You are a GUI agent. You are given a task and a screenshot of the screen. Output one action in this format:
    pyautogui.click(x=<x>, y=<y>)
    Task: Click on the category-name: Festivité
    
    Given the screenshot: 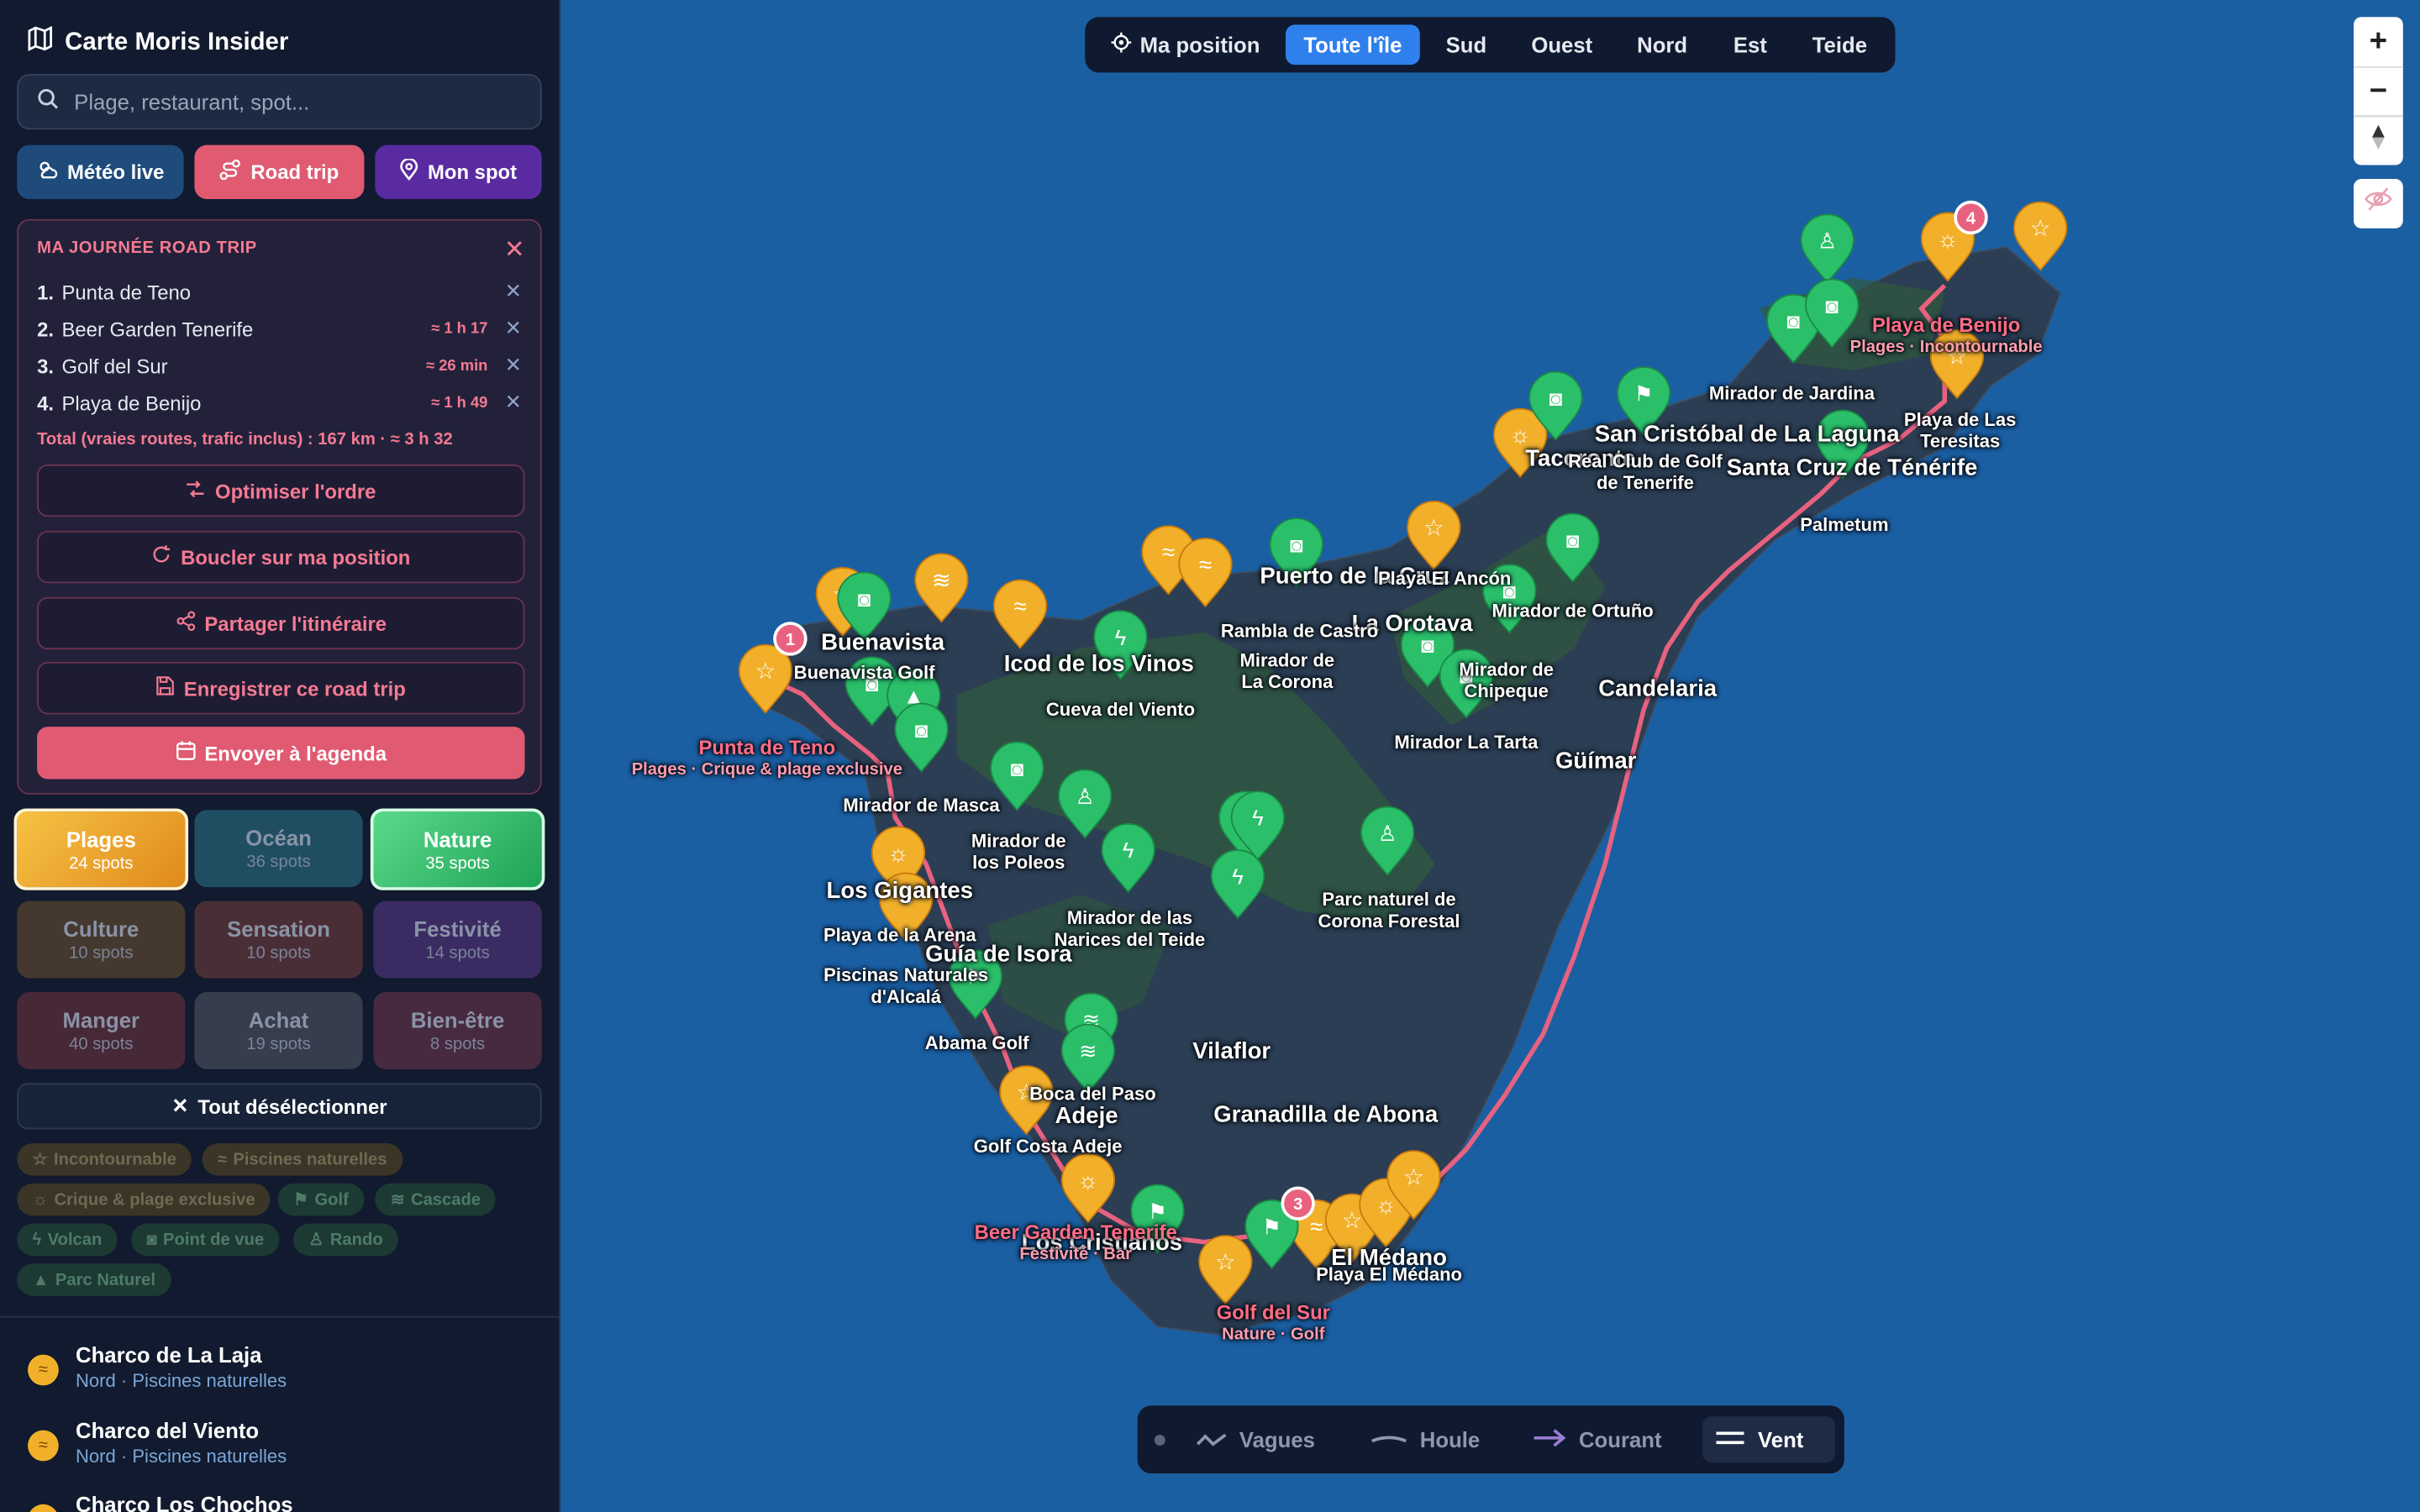 What is the action you would take?
    pyautogui.click(x=457, y=929)
    